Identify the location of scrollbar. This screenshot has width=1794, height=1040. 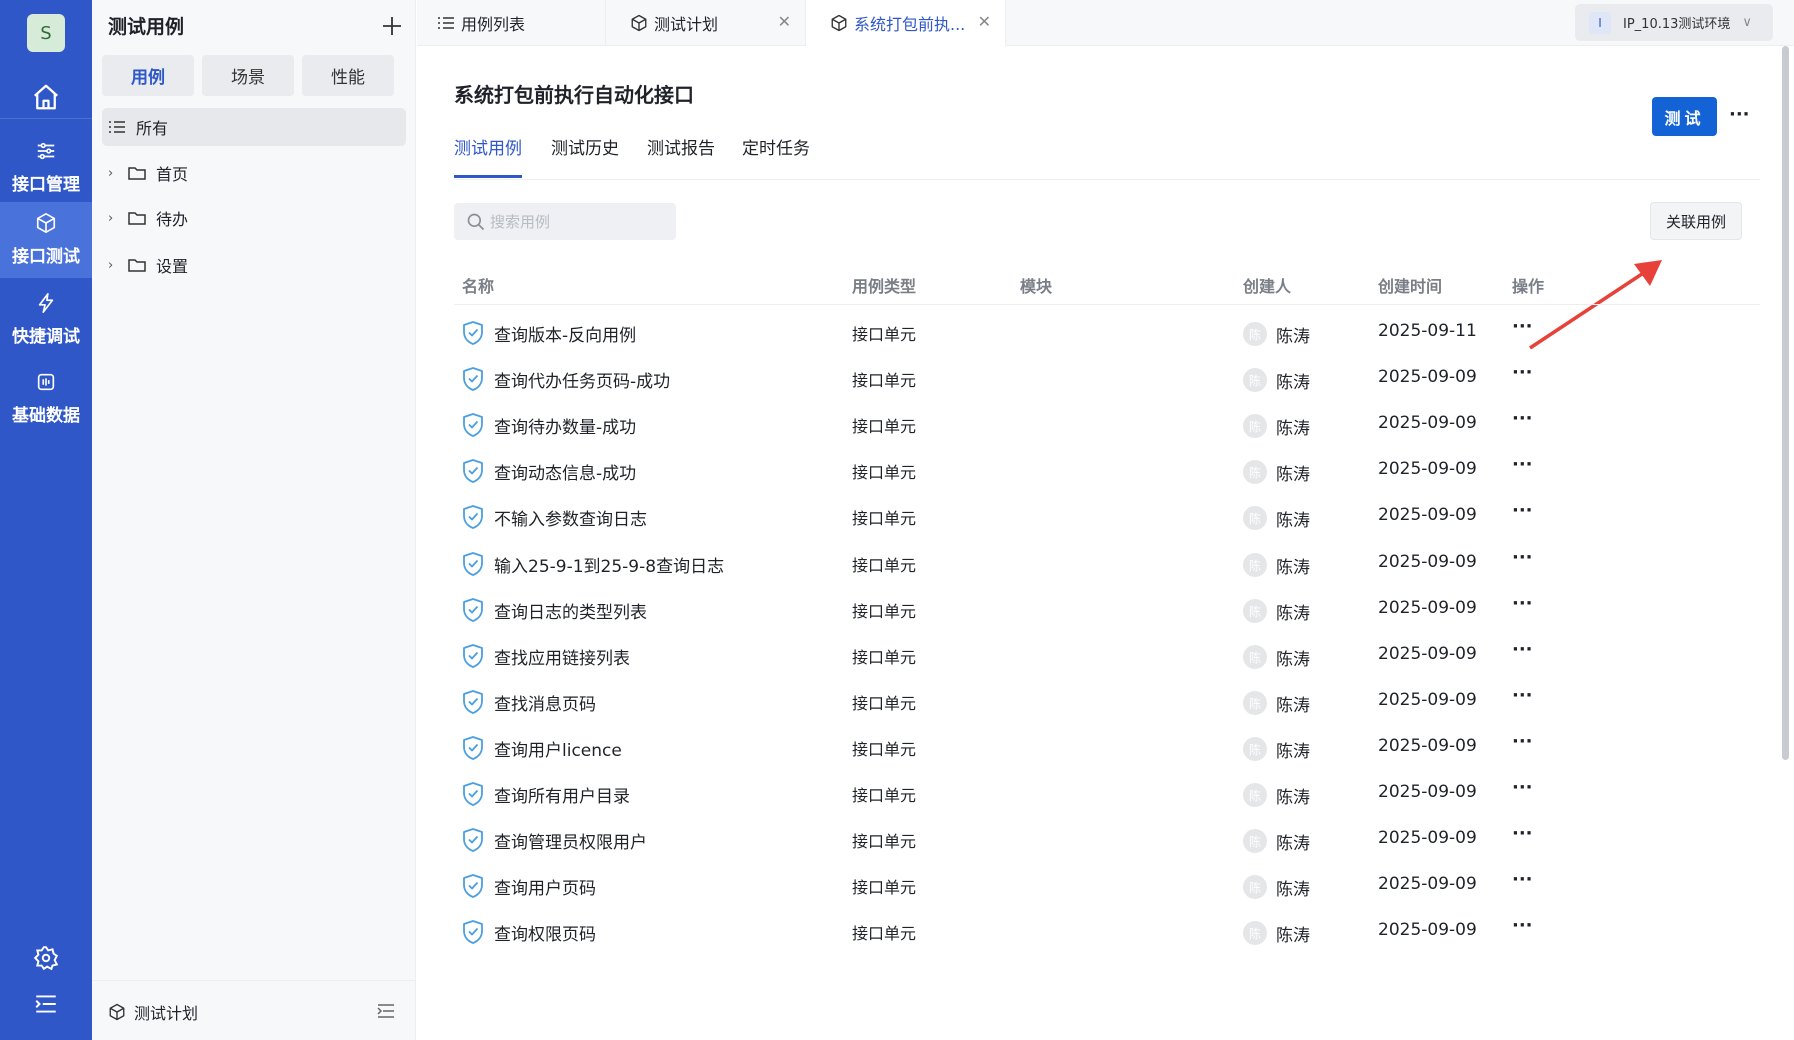
(1785, 403).